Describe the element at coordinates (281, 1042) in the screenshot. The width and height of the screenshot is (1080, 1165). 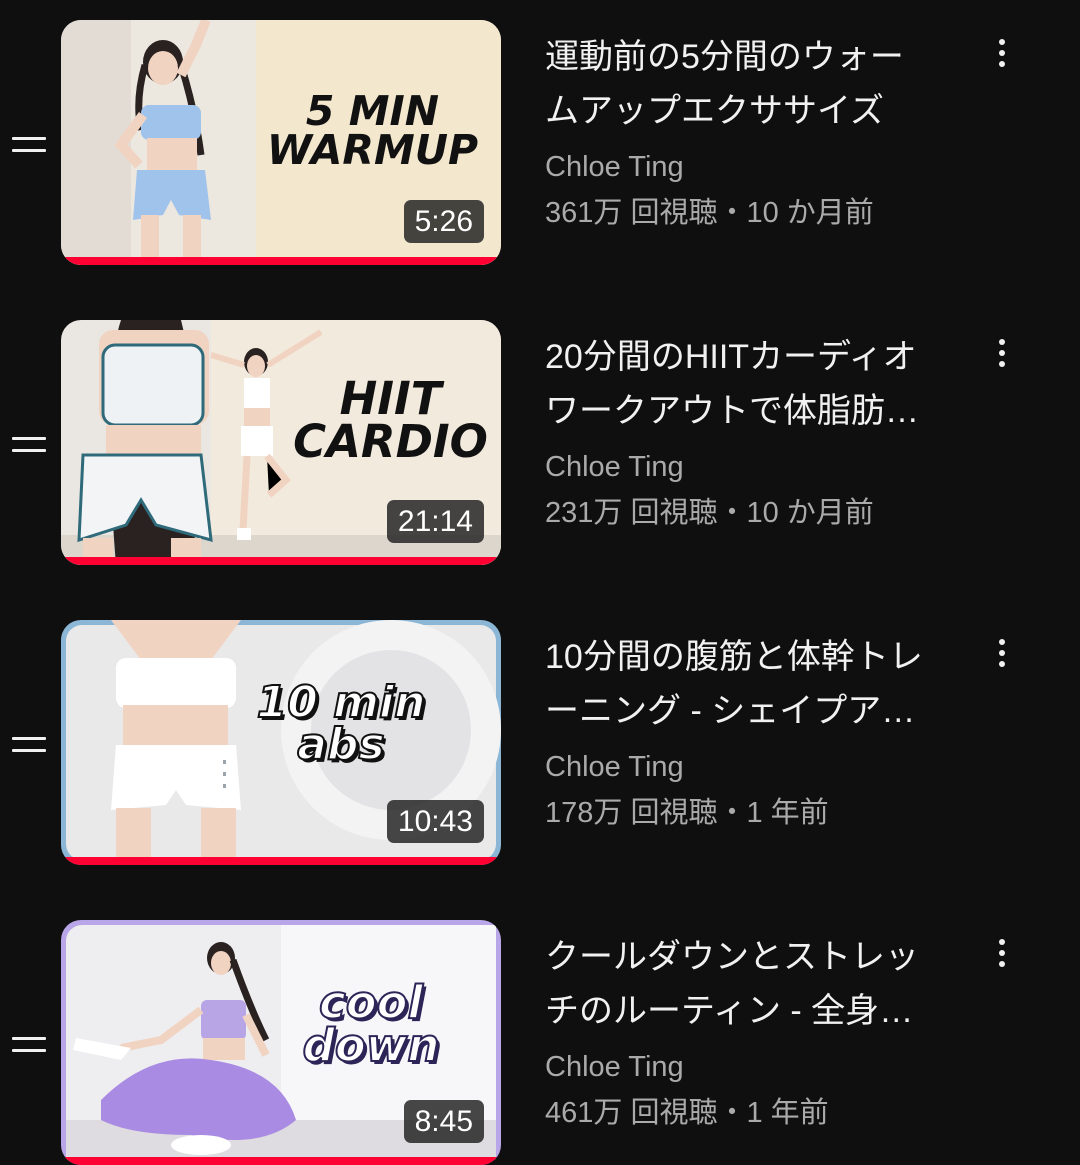
I see `video-thumbnail: cool down 8:45` at that location.